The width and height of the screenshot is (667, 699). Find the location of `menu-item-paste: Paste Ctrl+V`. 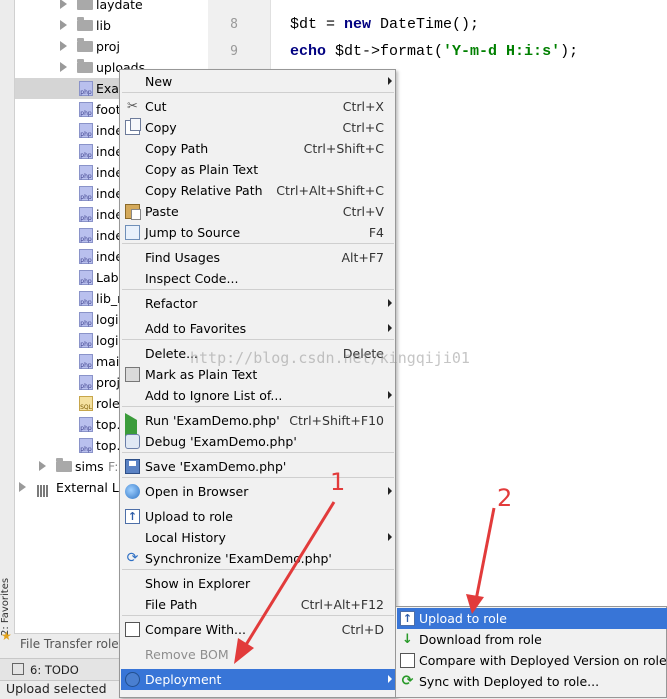

menu-item-paste: Paste Ctrl+V is located at coordinates (258, 211).